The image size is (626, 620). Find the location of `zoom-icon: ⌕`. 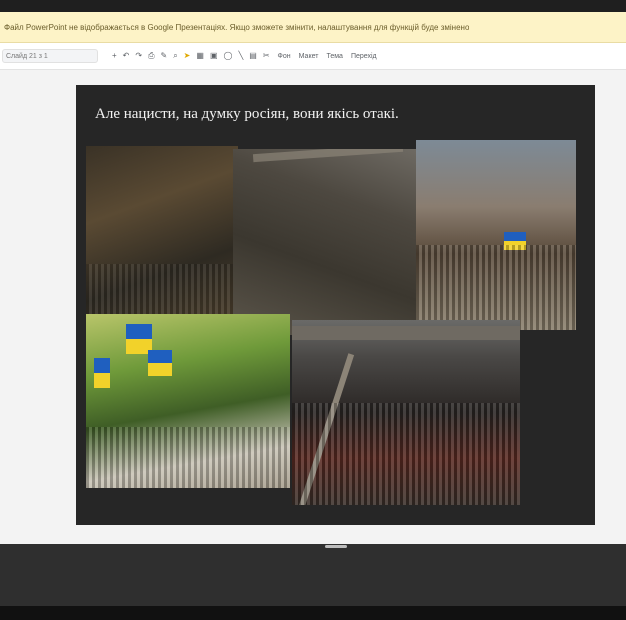

zoom-icon: ⌕ is located at coordinates (175, 56).